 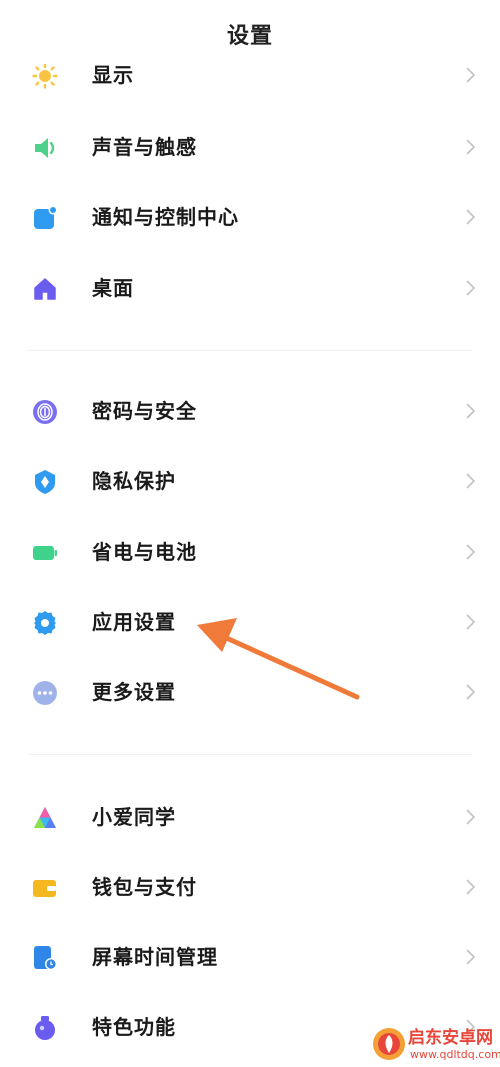 I want to click on settings-item-app-settings: 应用设置, so click(x=250, y=622).